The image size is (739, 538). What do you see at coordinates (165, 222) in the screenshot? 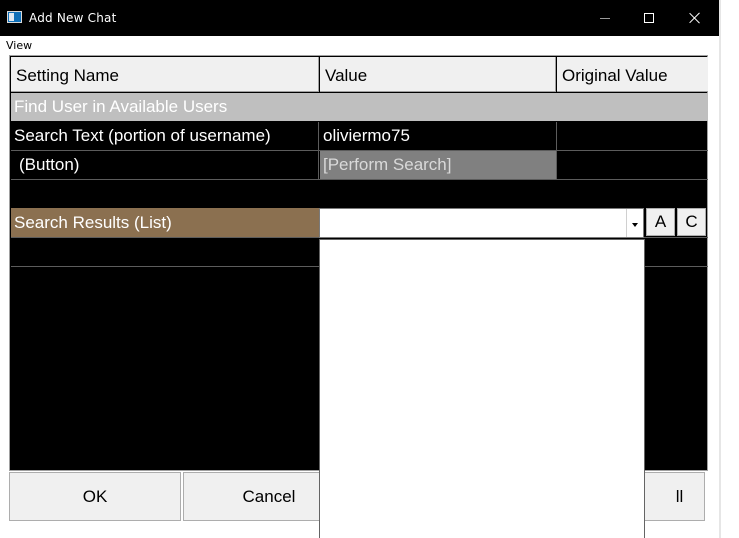
I see `search-results-label: Search Results (List)` at bounding box center [165, 222].